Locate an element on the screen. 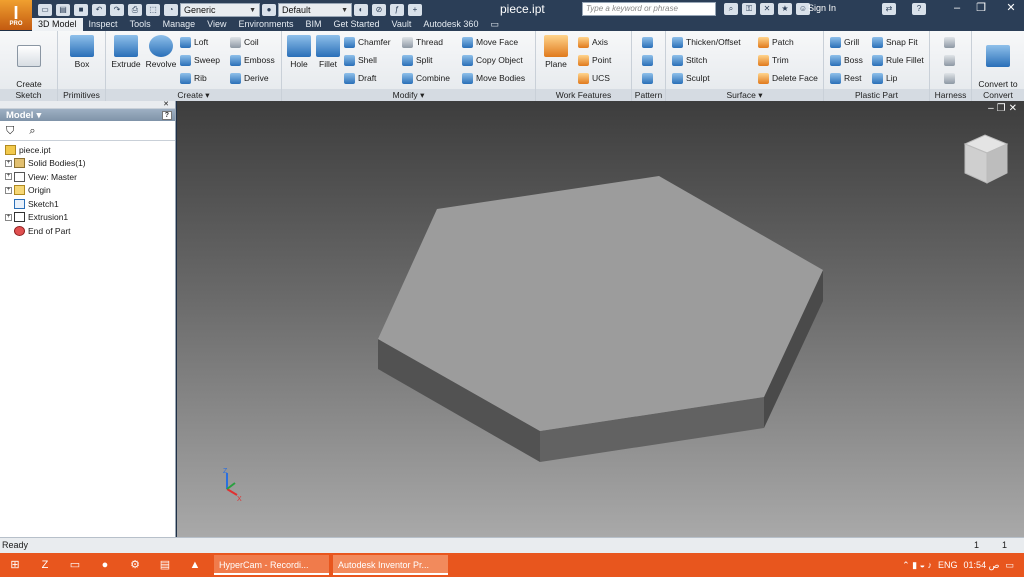  lip-button: Lip is located at coordinates (884, 78).